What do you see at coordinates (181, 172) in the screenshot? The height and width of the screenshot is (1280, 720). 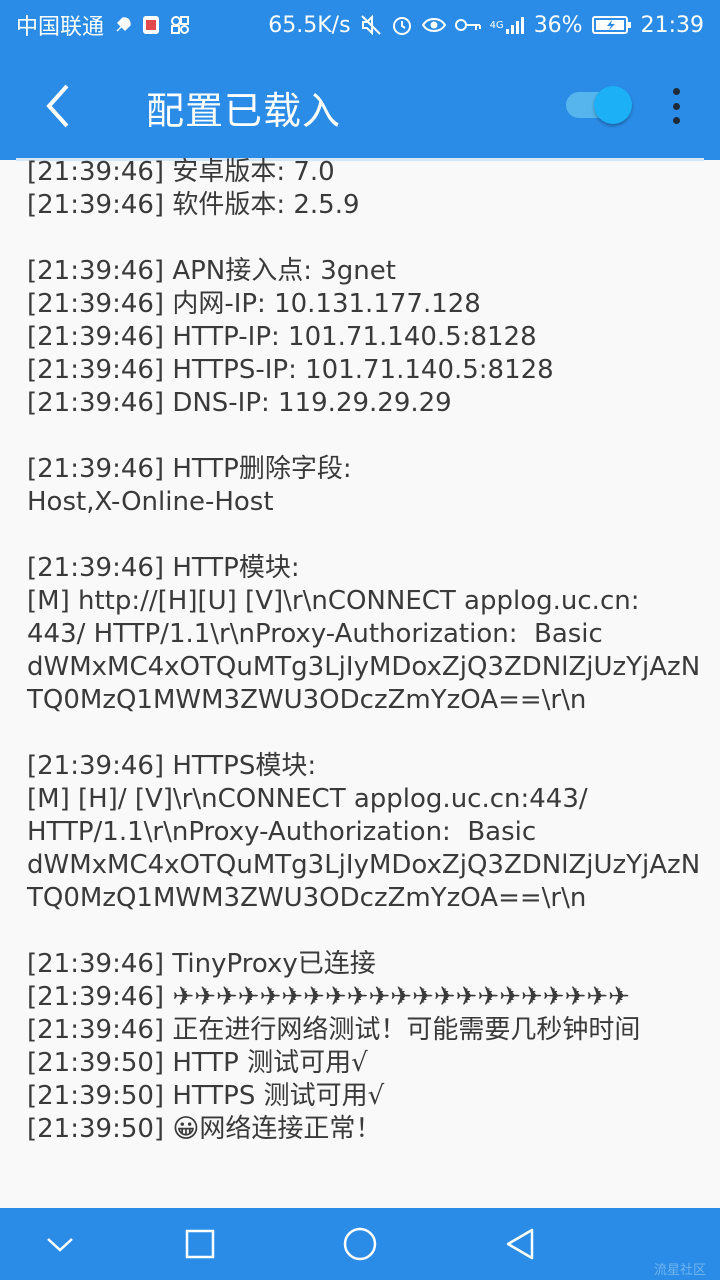 I see `log-line: [21:39:46] 安卓版本: 7.0` at bounding box center [181, 172].